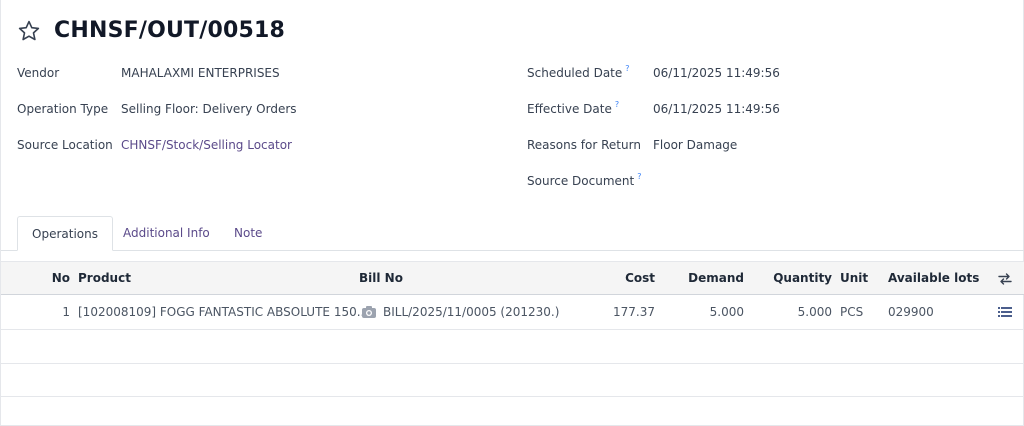 The height and width of the screenshot is (426, 1024). What do you see at coordinates (573, 108) in the screenshot?
I see `effective-date-label: Effective Date?` at bounding box center [573, 108].